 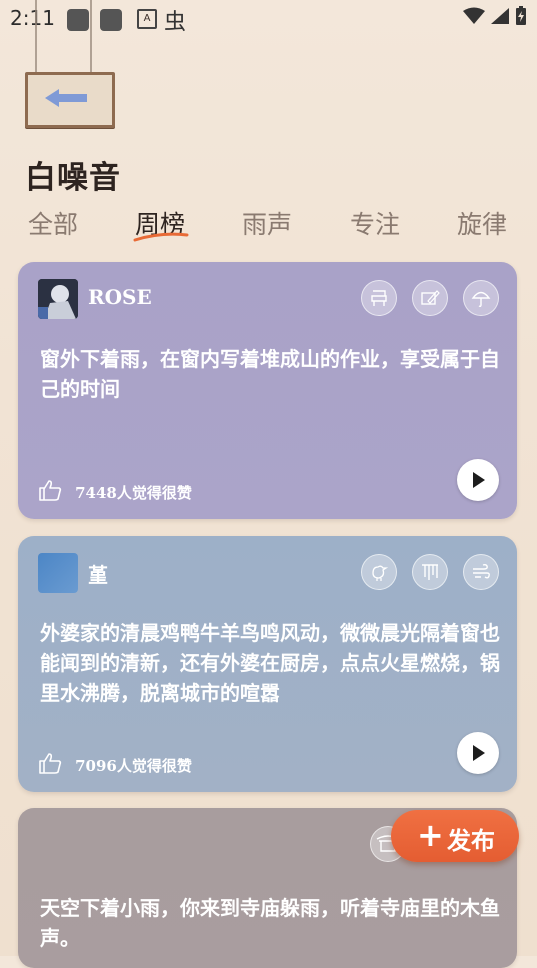 What do you see at coordinates (375, 223) in the screenshot?
I see `tab-focus: 专注` at bounding box center [375, 223].